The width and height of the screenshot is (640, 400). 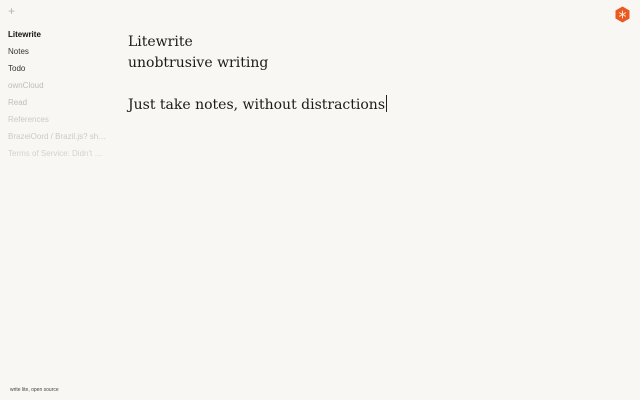 I want to click on litewrite-logo-icon, so click(x=622, y=14).